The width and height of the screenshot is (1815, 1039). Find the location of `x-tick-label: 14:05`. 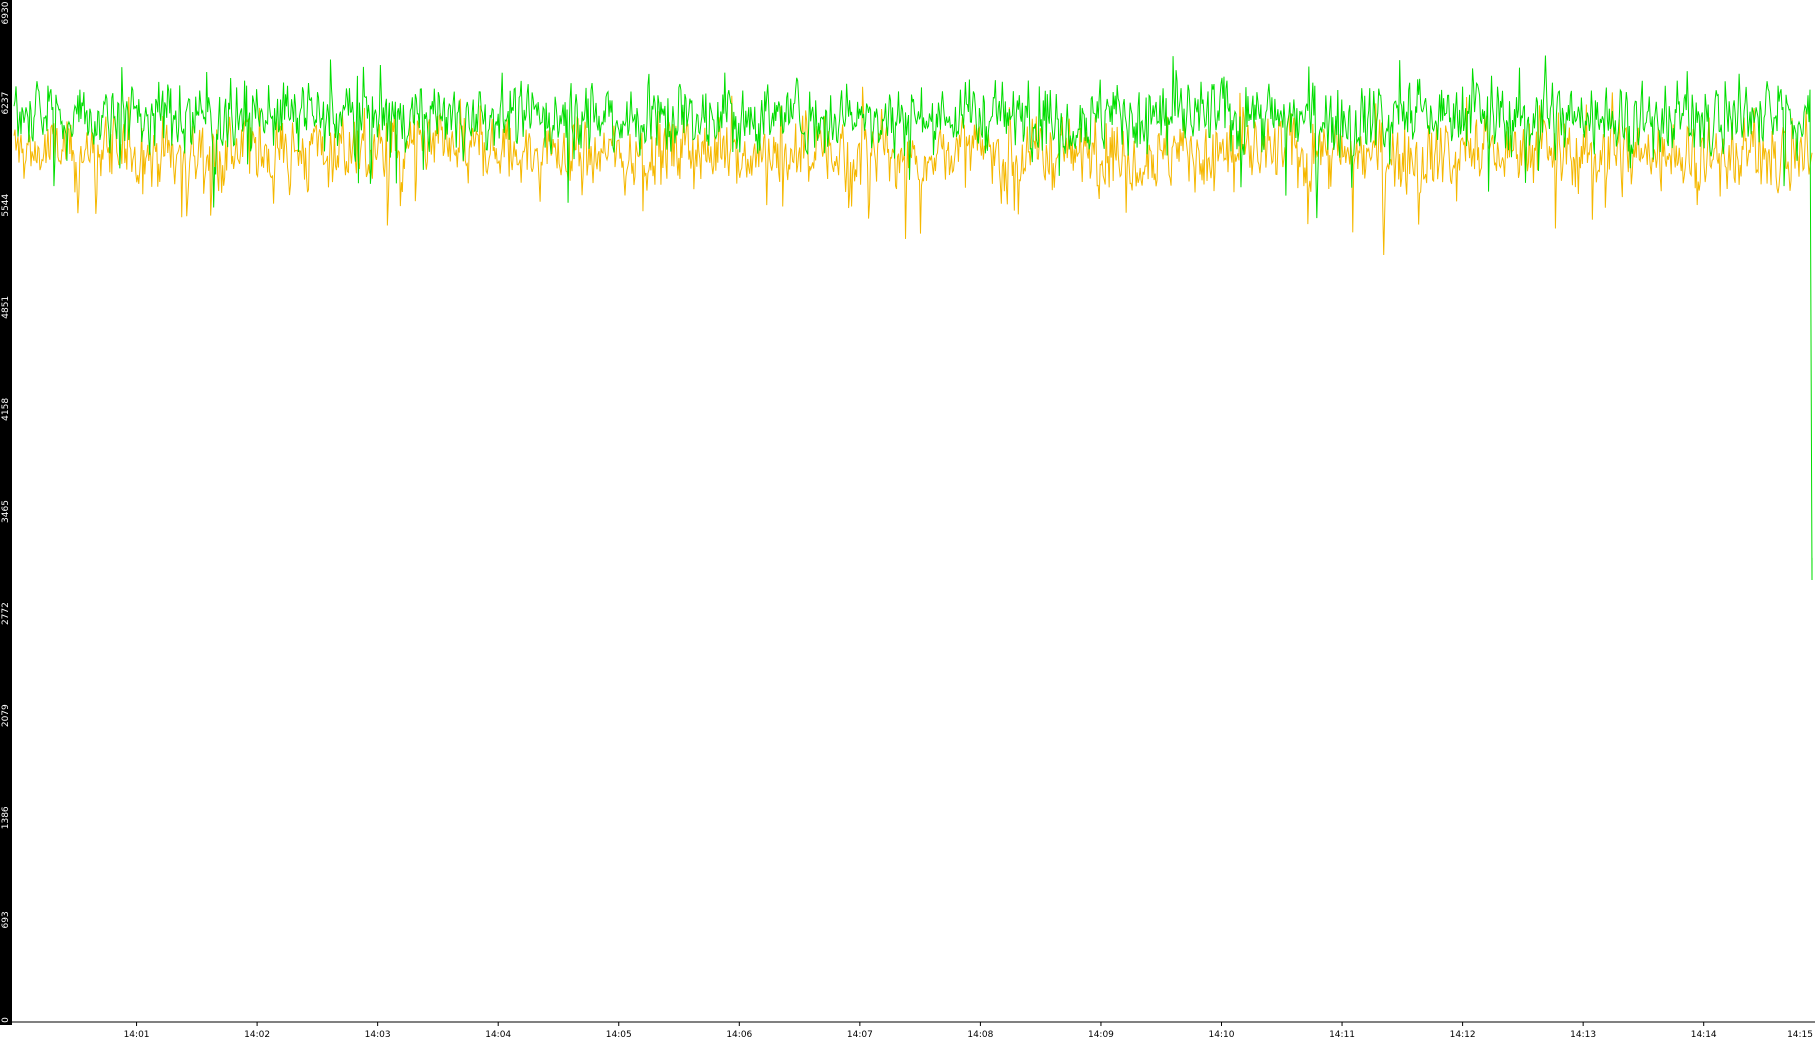

x-tick-label: 14:05 is located at coordinates (619, 1034).